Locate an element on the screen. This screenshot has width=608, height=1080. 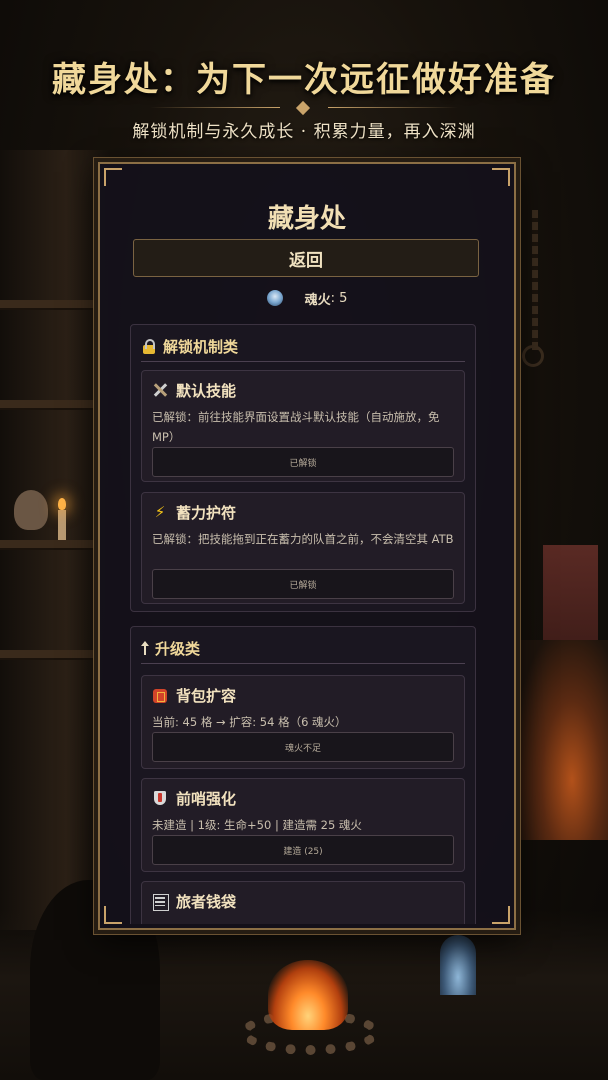
shackle-ring is located at coordinates (533, 356).